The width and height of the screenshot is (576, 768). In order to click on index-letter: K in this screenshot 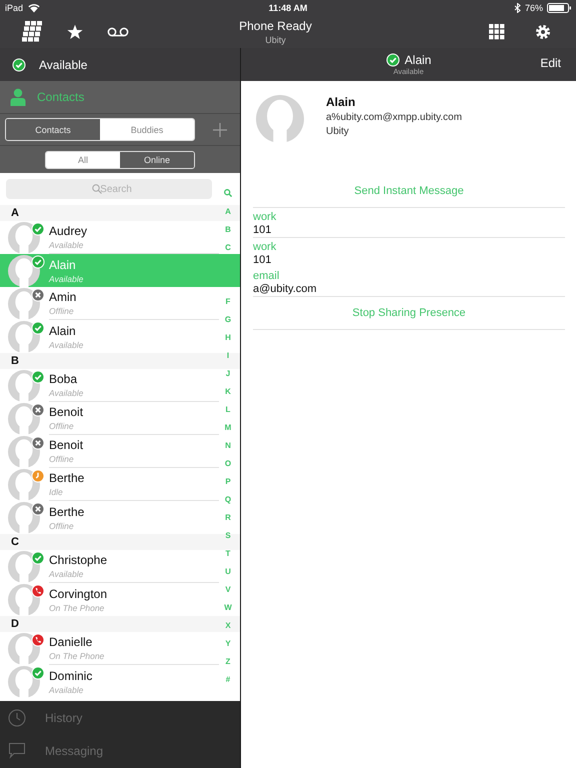, I will do `click(228, 391)`.